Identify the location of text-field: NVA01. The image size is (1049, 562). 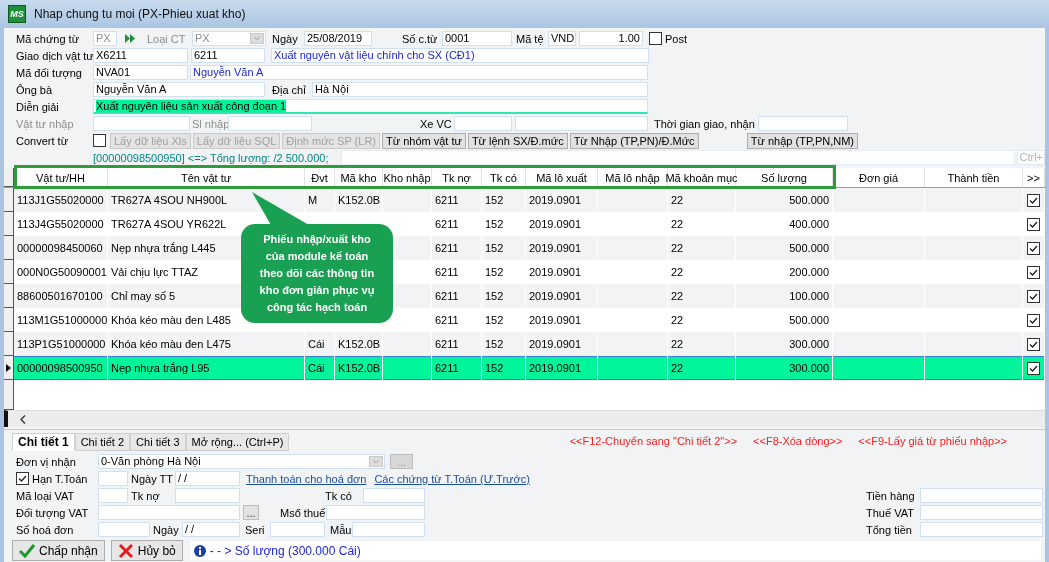
(140, 72).